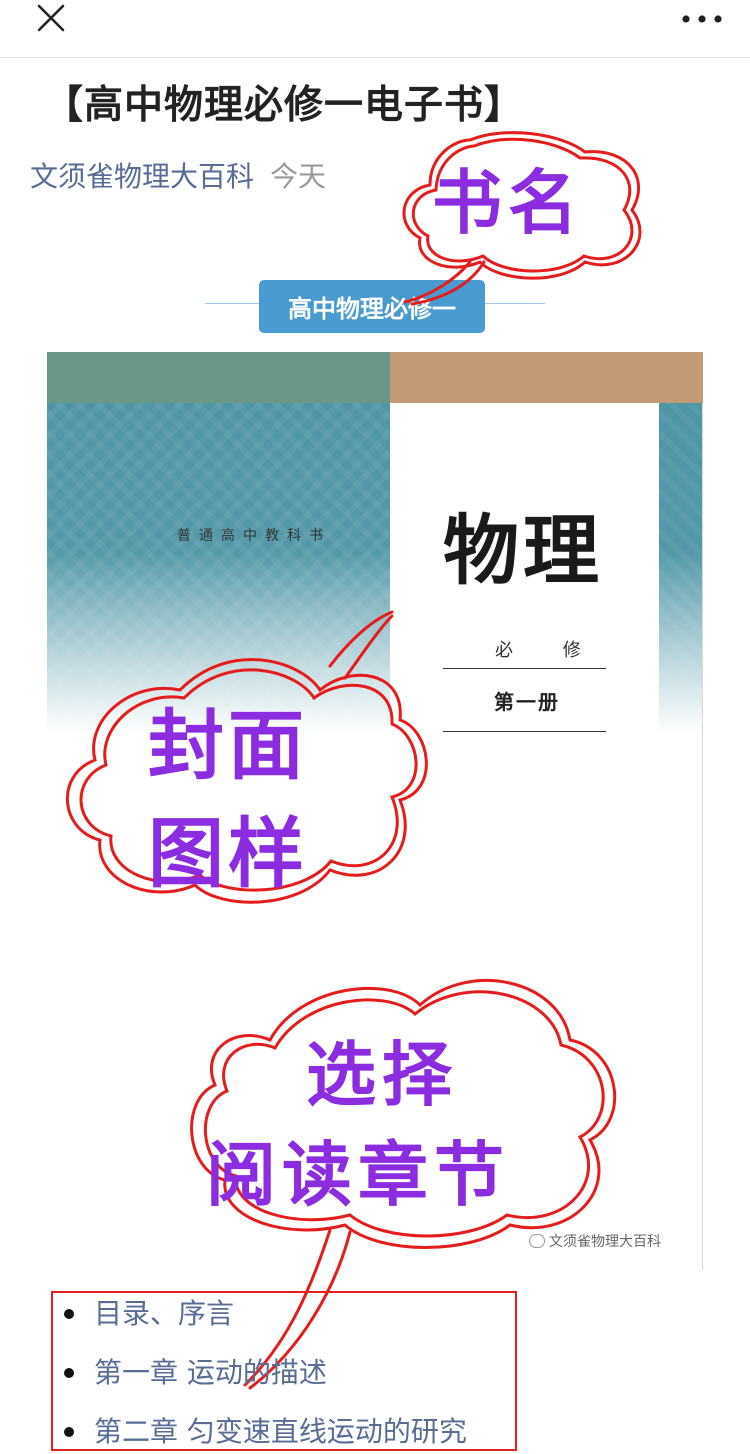  What do you see at coordinates (228, 853) in the screenshot?
I see `annotation-cover-line2: 图样` at bounding box center [228, 853].